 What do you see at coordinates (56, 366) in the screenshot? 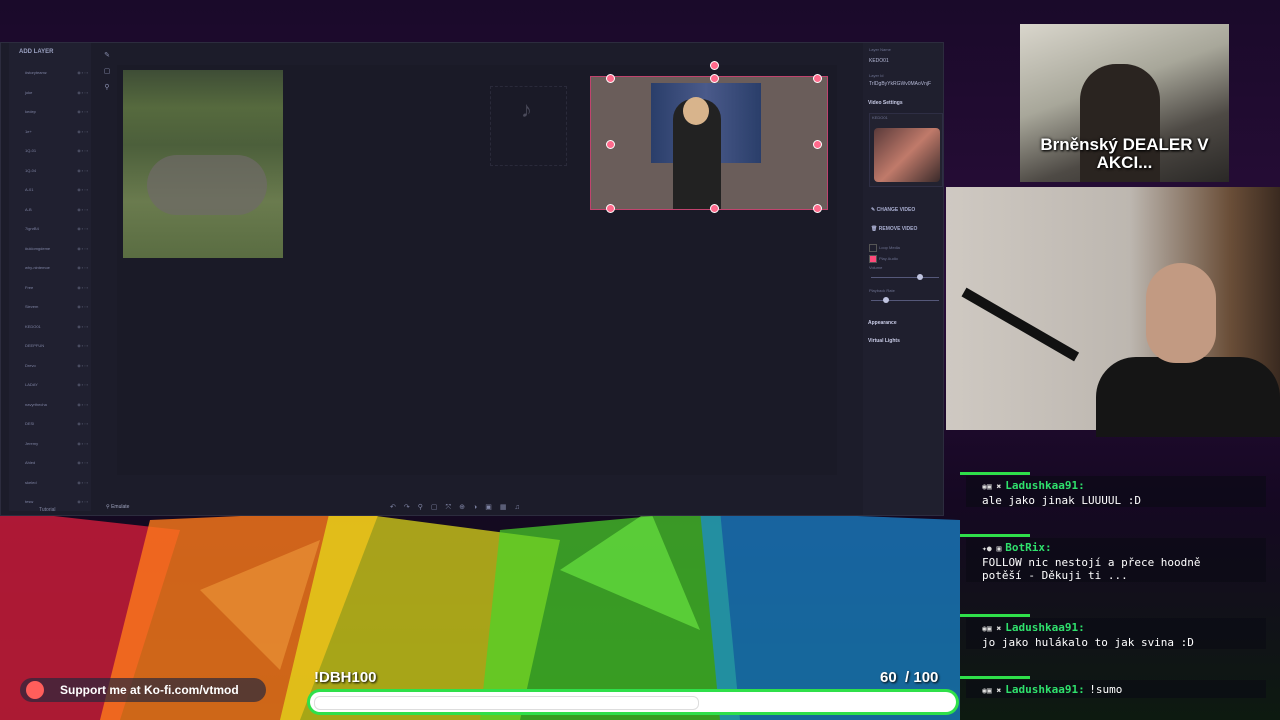
I see `layer-row: Drevo ◉▪▫▪` at bounding box center [56, 366].